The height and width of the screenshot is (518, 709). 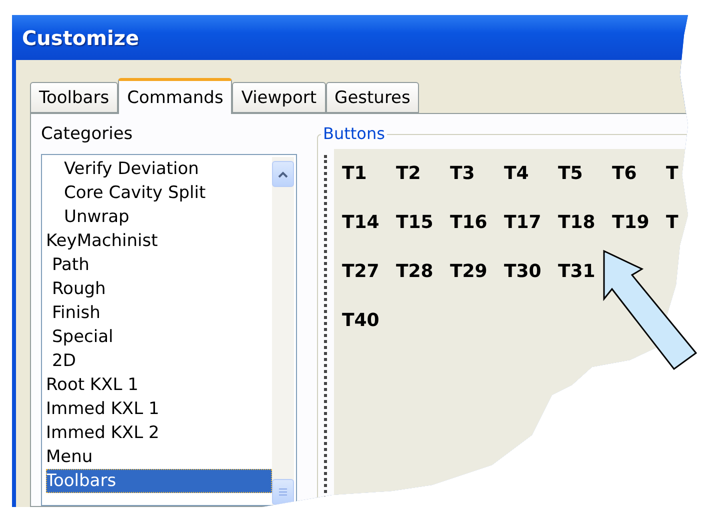 I want to click on toolbar-button: T5, so click(x=570, y=173).